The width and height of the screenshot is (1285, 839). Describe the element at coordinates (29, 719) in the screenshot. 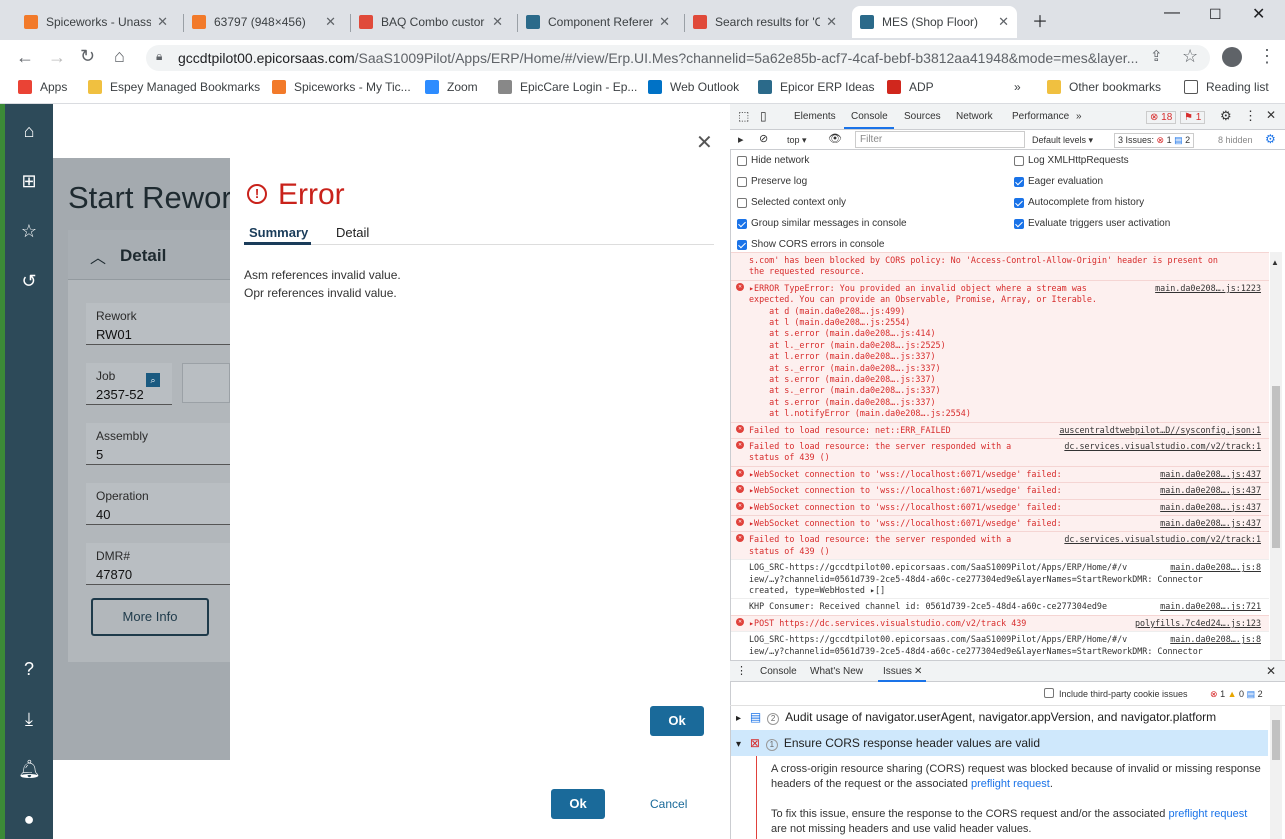

I see `download-icon: ⤓` at that location.